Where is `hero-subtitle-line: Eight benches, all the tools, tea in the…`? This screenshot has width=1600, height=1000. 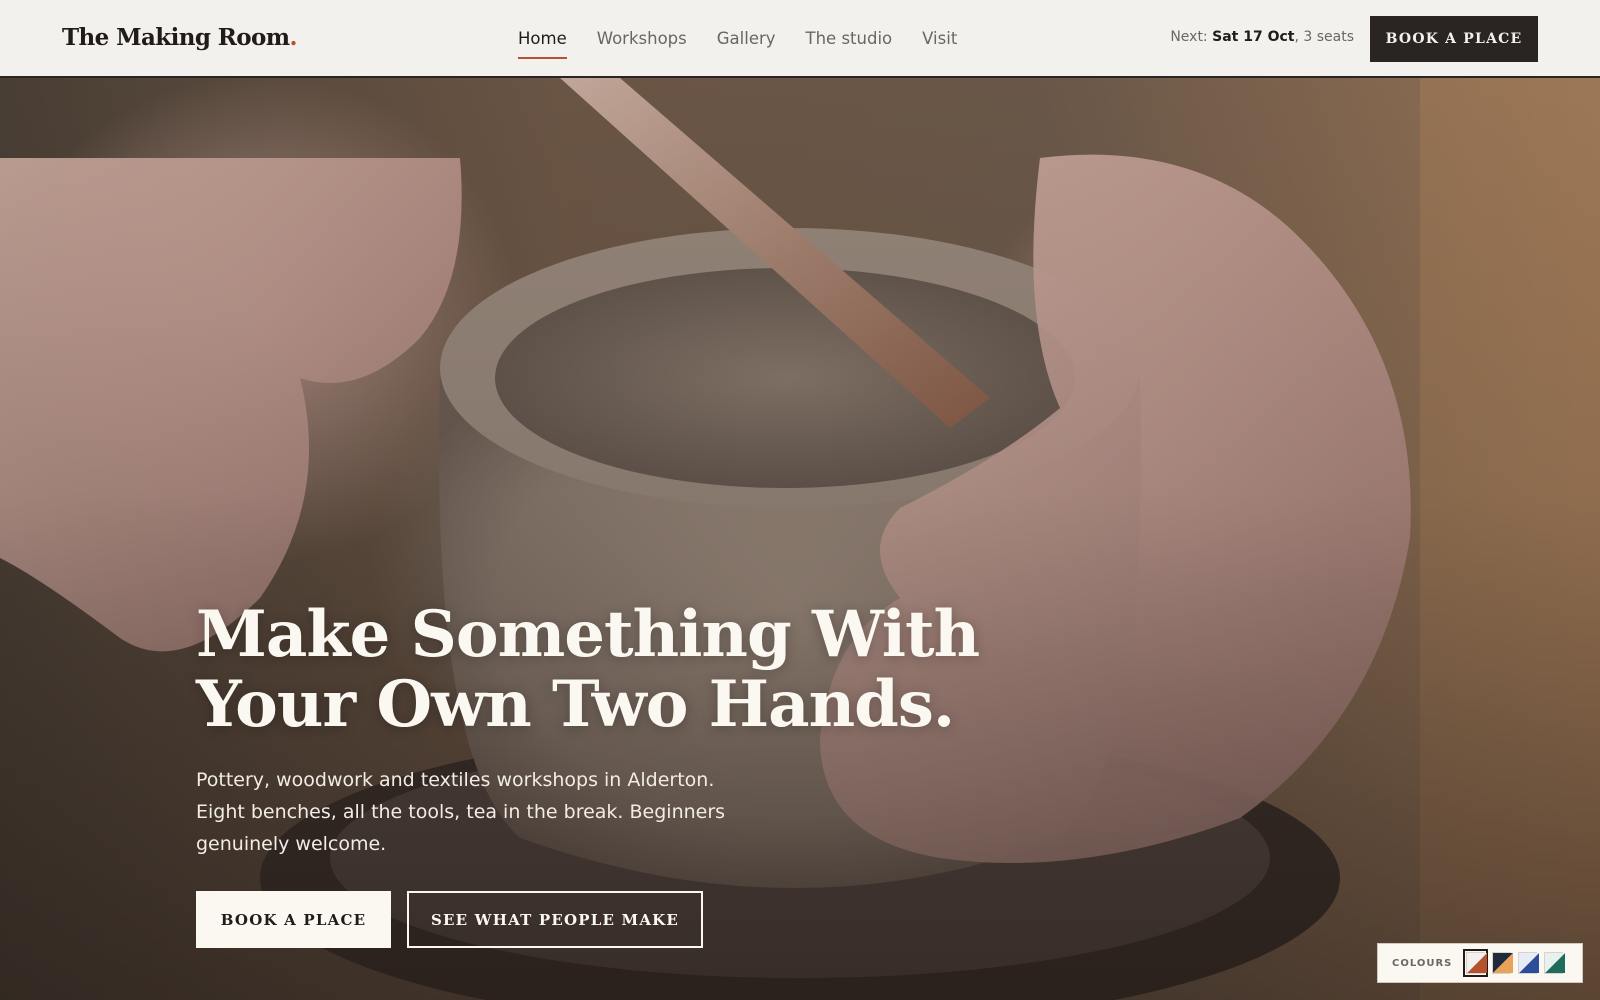 hero-subtitle-line: Eight benches, all the tools, tea in the… is located at coordinates (461, 812).